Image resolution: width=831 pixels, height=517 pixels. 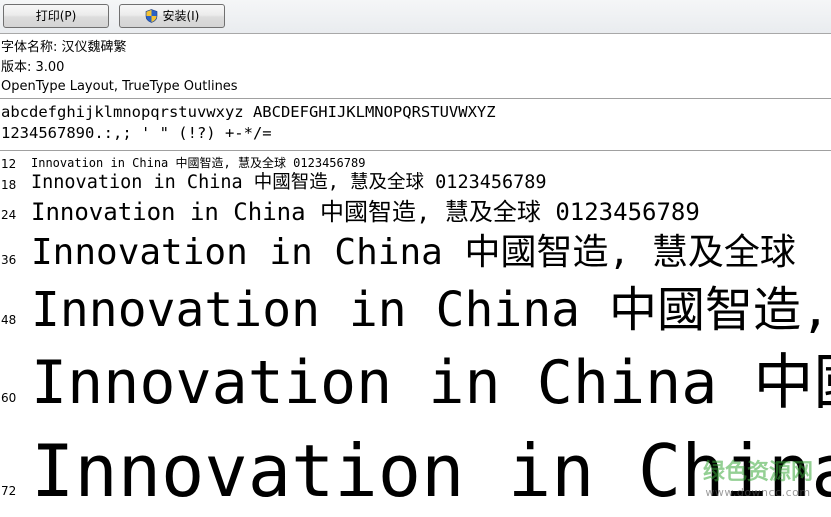 What do you see at coordinates (9, 215) in the screenshot?
I see `size-label: 24` at bounding box center [9, 215].